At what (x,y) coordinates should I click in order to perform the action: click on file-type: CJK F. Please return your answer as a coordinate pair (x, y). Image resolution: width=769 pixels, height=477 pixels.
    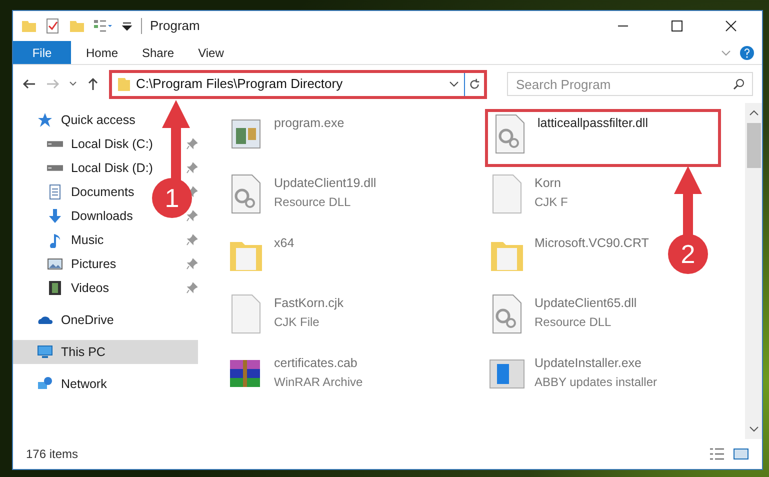
    Looking at the image, I should click on (551, 202).